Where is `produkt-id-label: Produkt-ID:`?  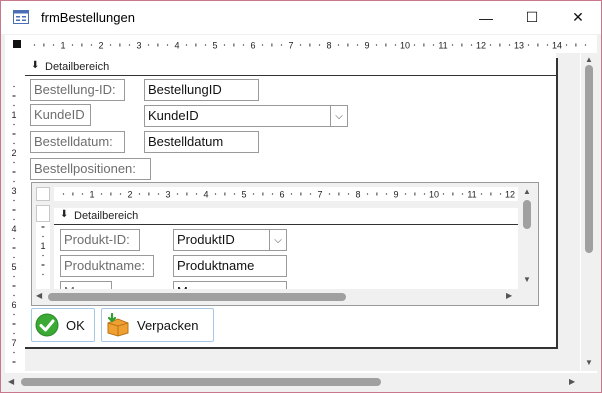
produkt-id-label: Produkt-ID: is located at coordinates (100, 240).